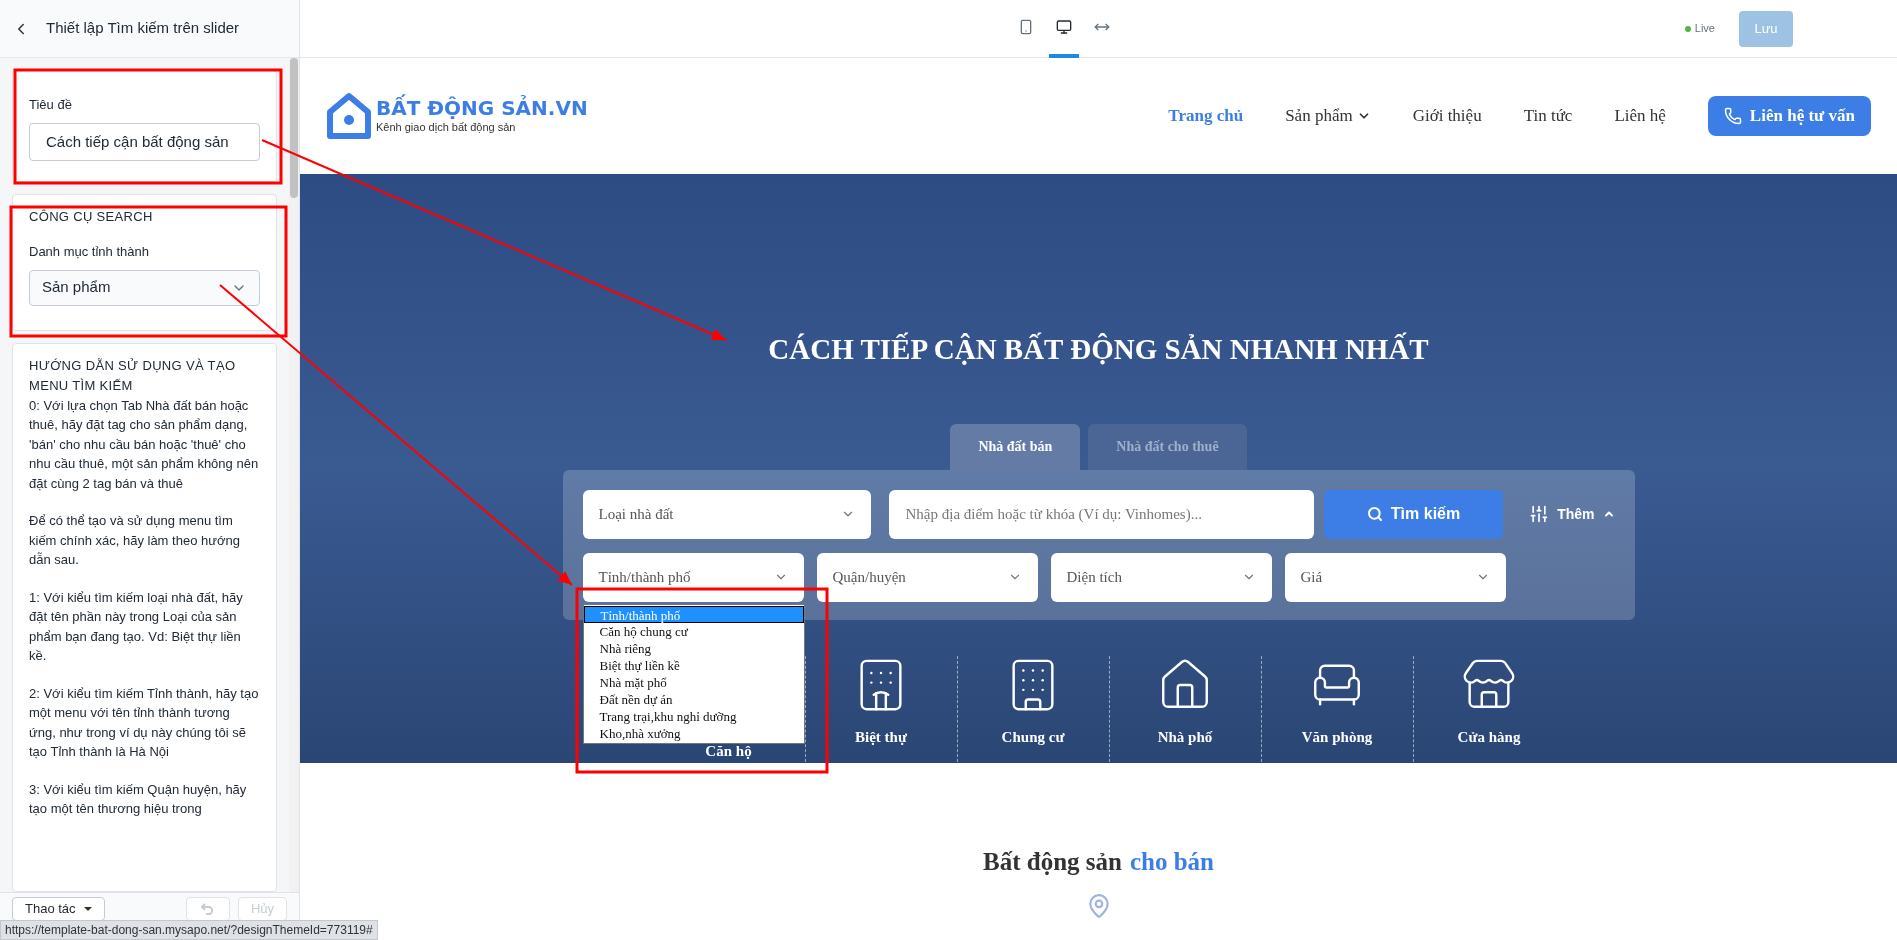 Image resolution: width=1897 pixels, height=940 pixels. What do you see at coordinates (1098, 349) in the screenshot?
I see `hero-title: CÁCH TIẾP CẬN BẤT ĐỘNG SẢN NHANH NHẤT` at bounding box center [1098, 349].